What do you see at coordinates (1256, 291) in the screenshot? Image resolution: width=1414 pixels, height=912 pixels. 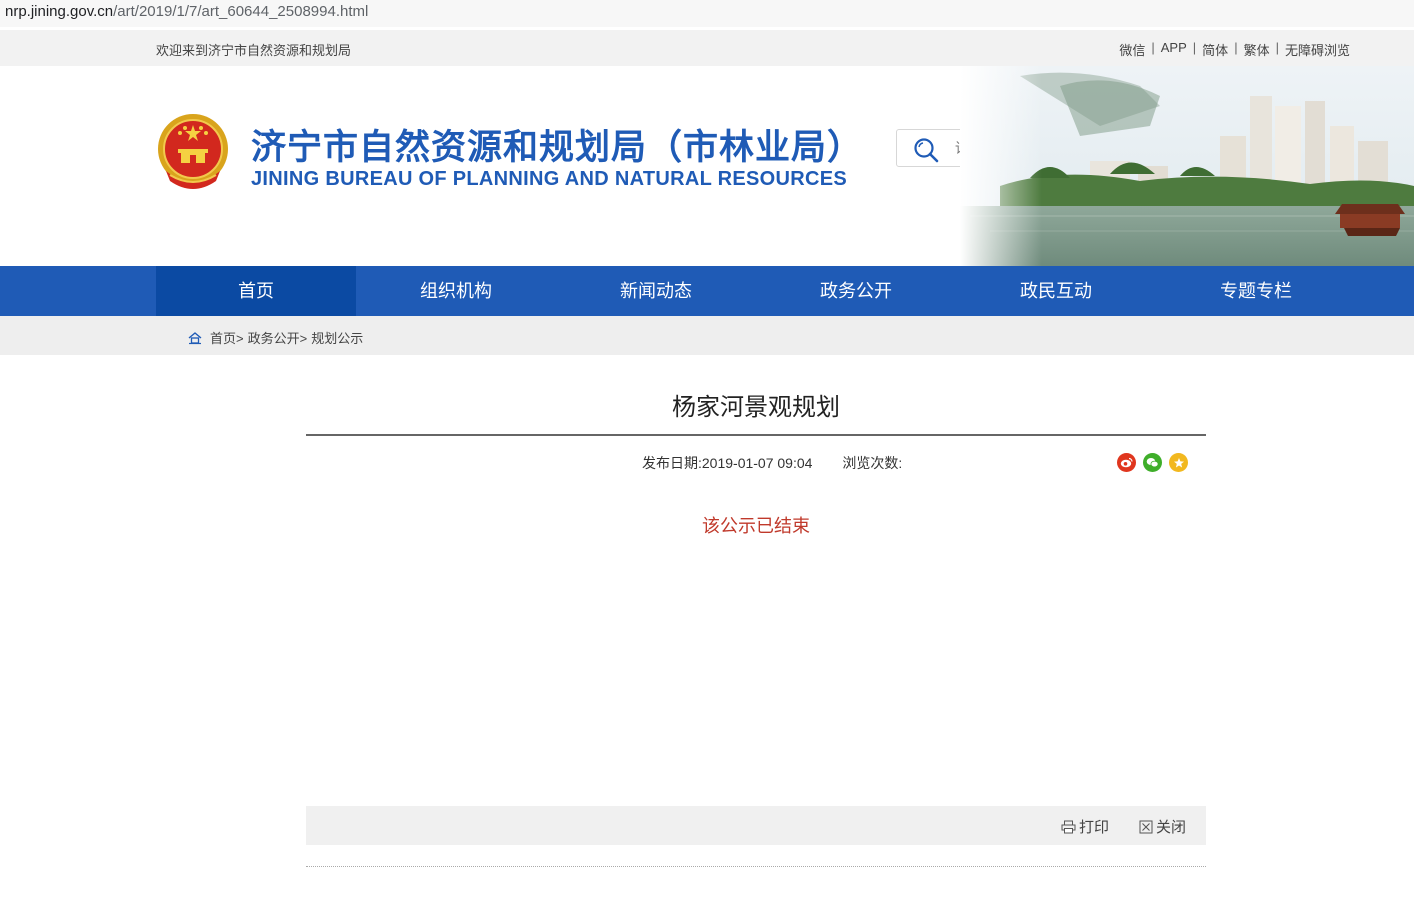 I see `nav-item-special-topics: 专题专栏` at bounding box center [1256, 291].